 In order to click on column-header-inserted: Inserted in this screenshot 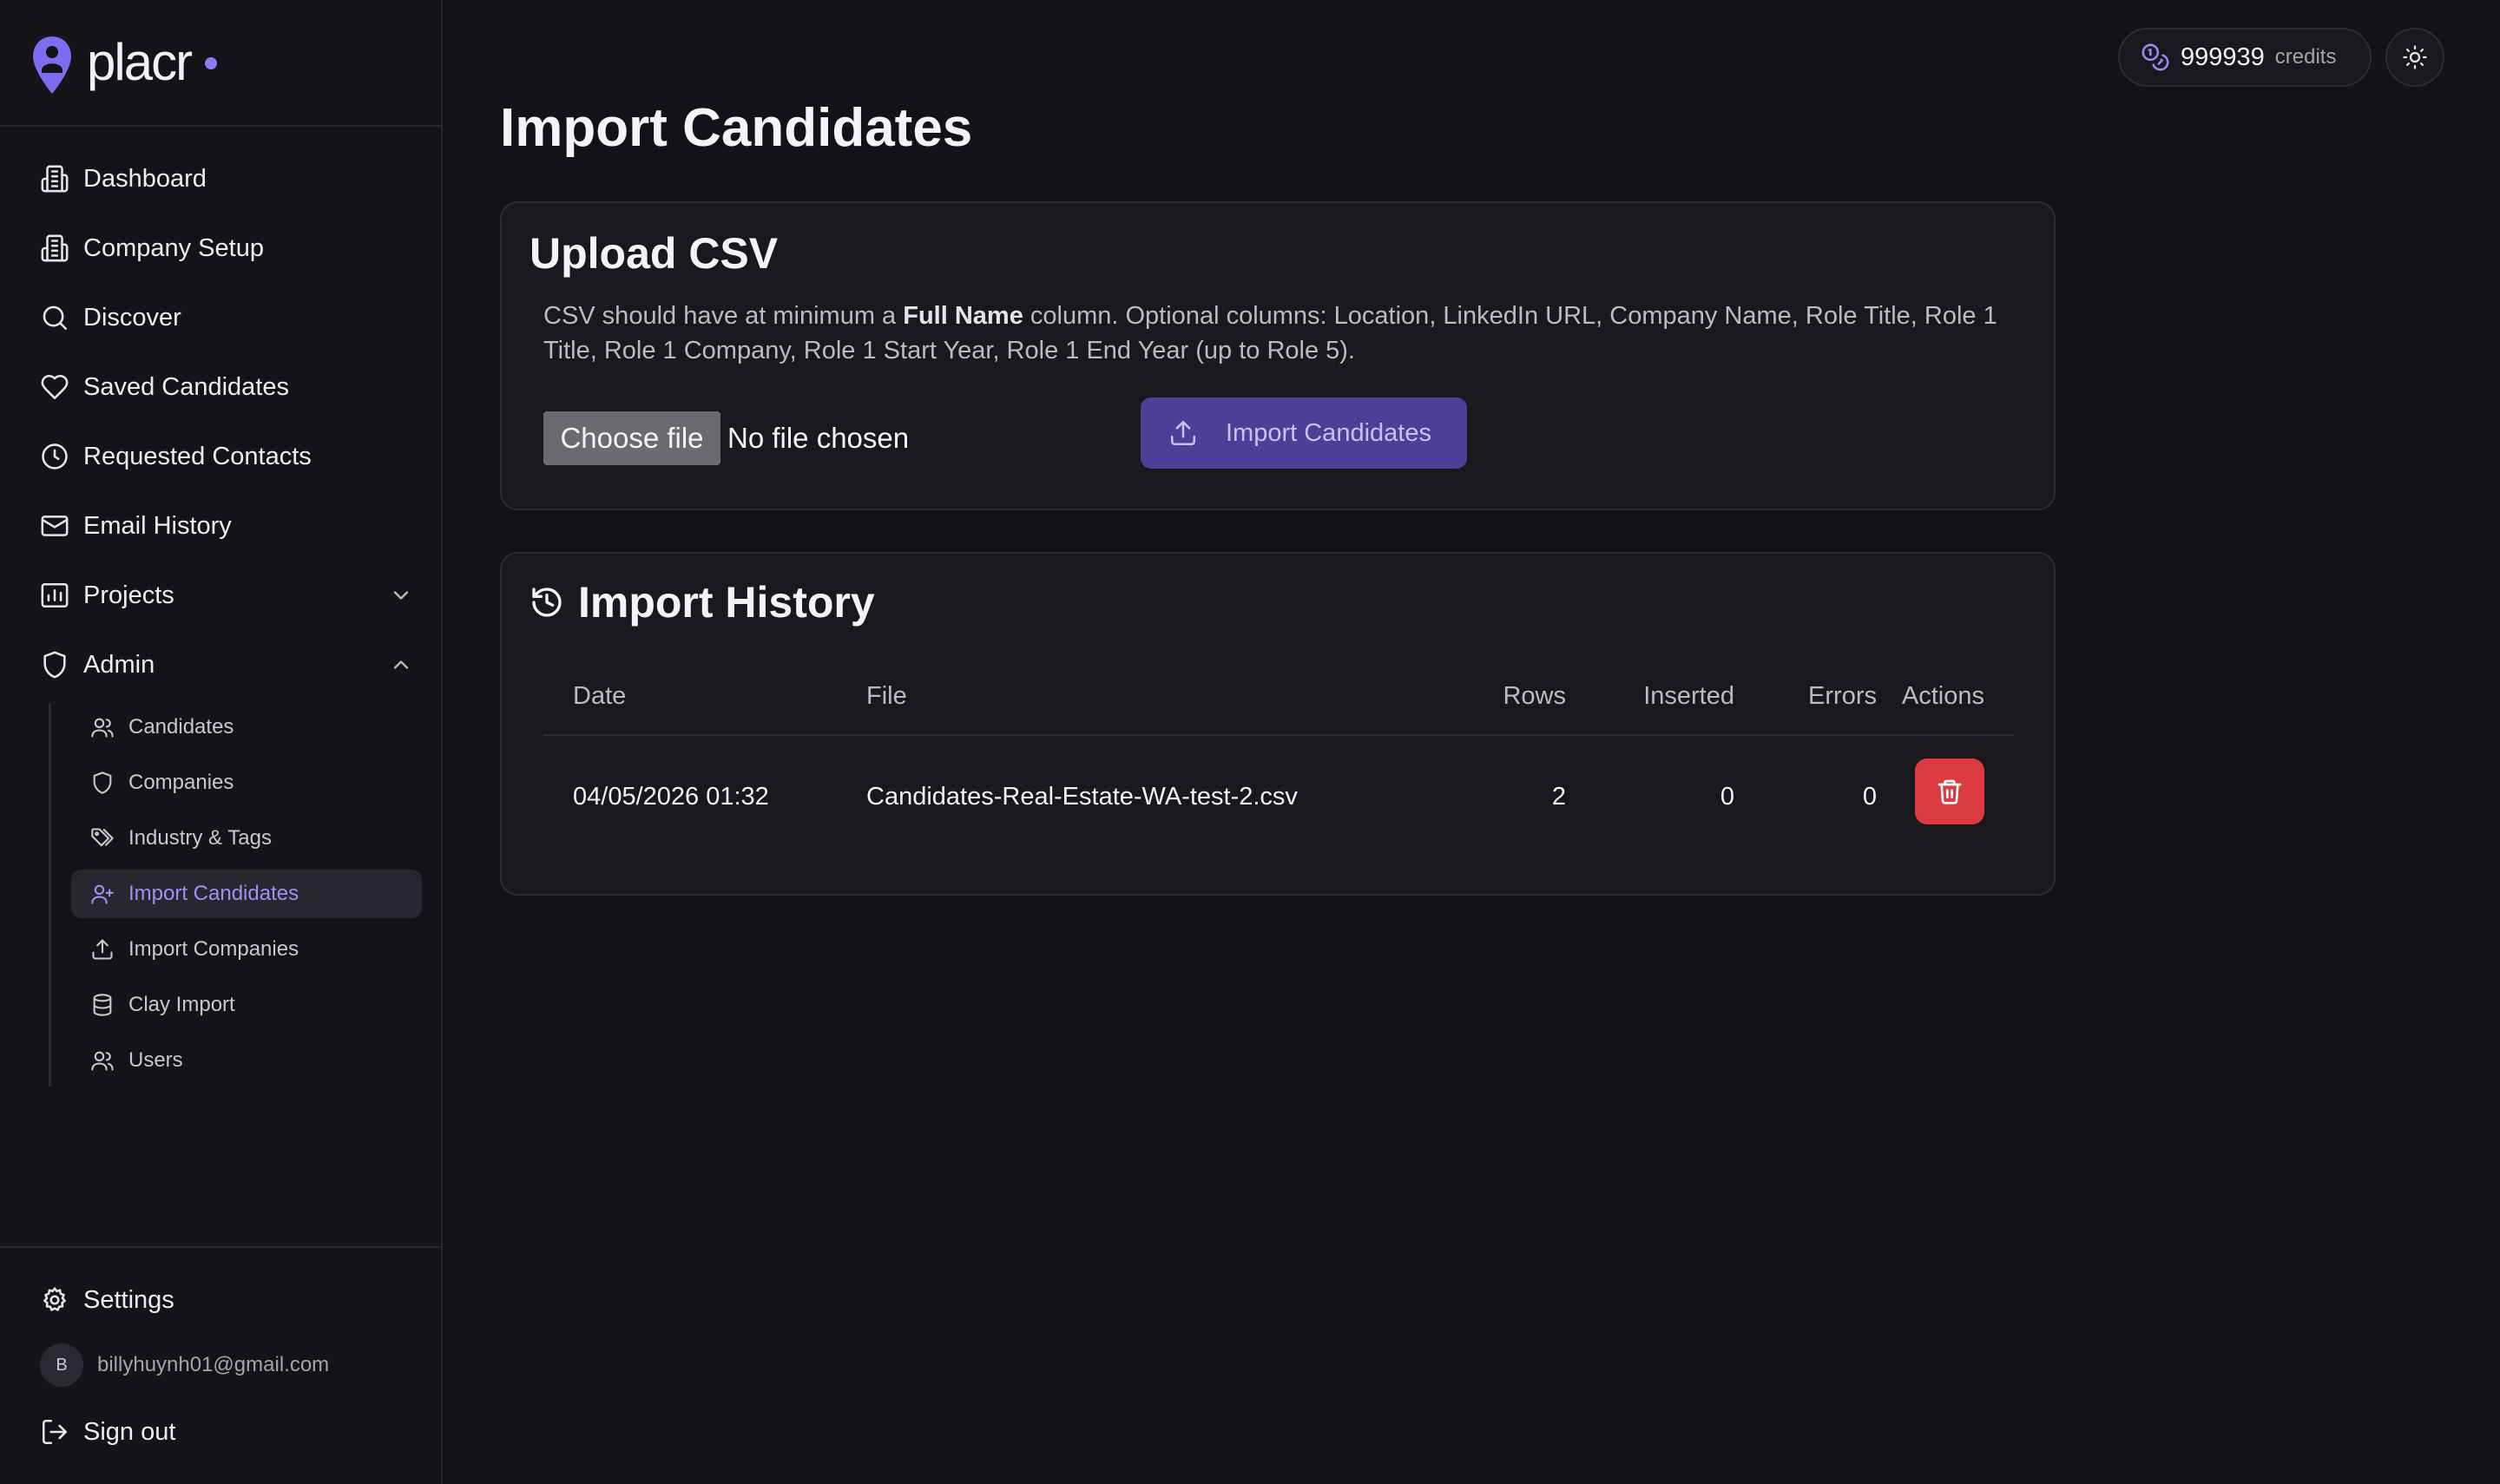, I will do `click(1660, 696)`.